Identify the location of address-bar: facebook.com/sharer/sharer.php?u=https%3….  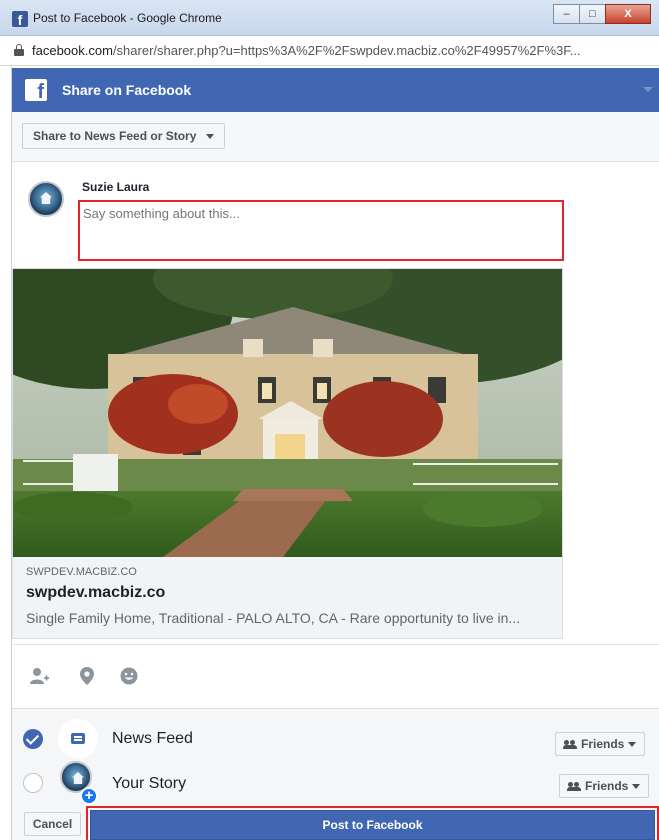
(329, 51).